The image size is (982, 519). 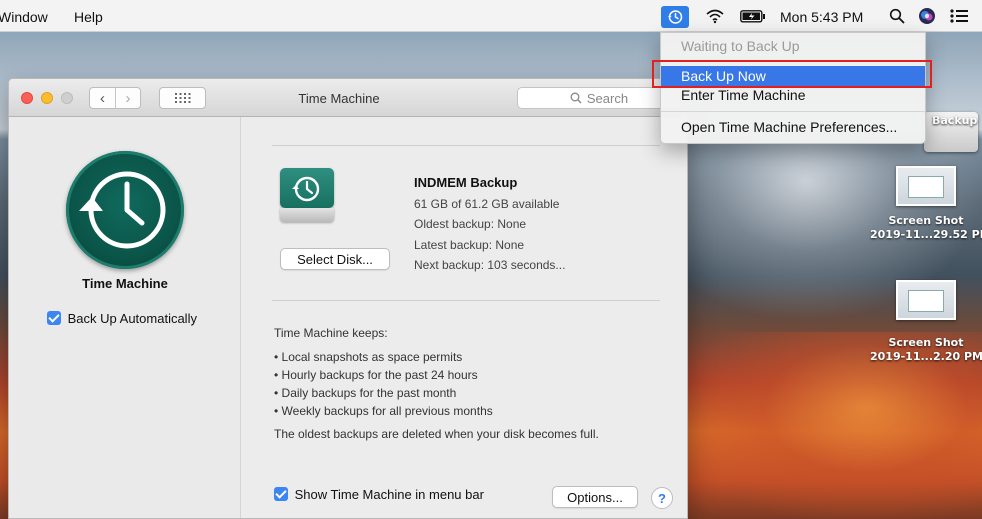 What do you see at coordinates (469, 244) in the screenshot?
I see `latest-backup: Latest backup: None` at bounding box center [469, 244].